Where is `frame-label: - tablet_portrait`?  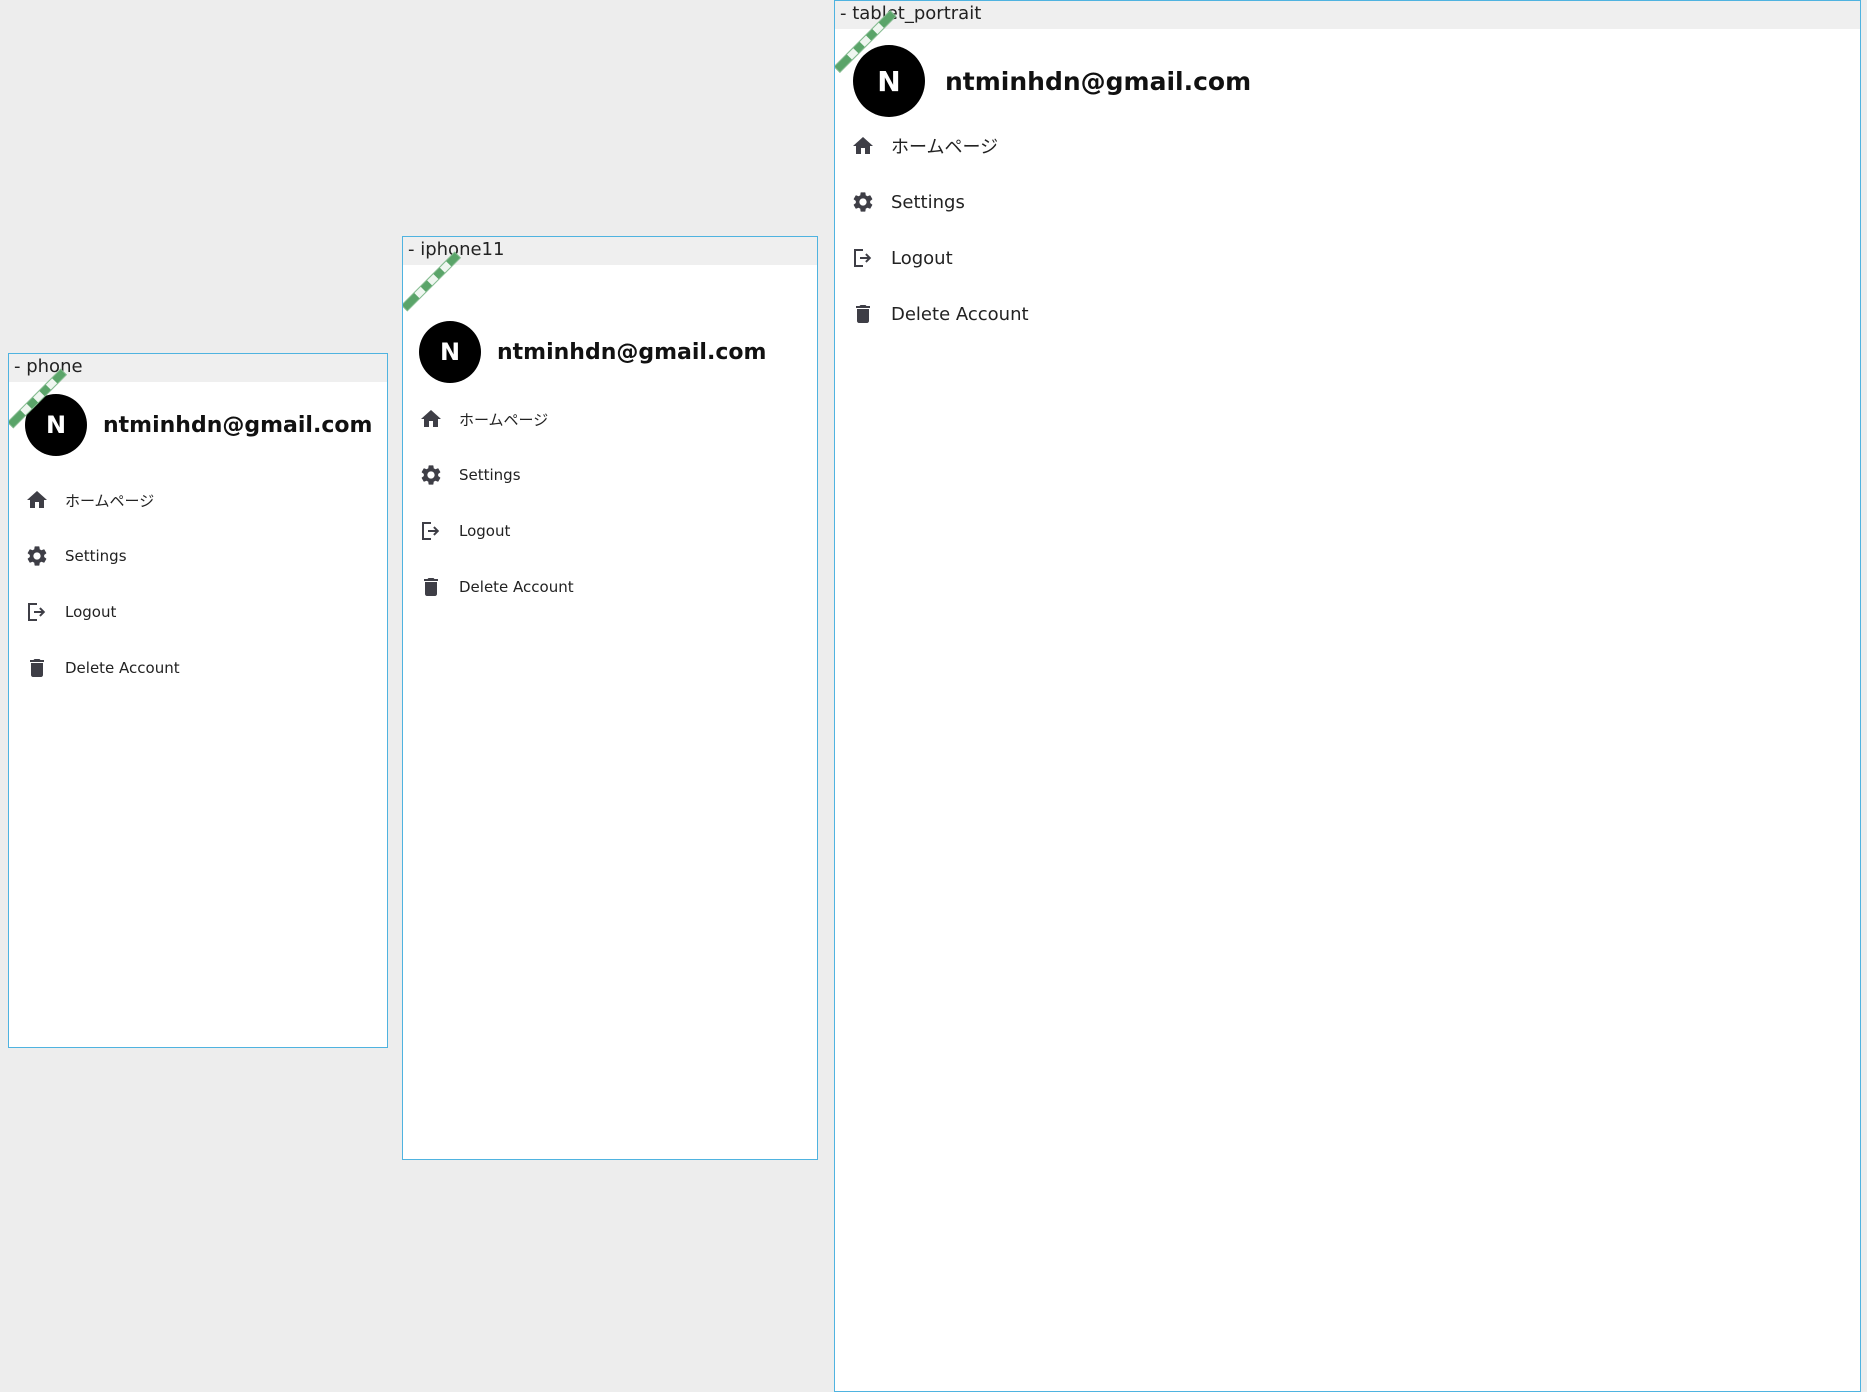 frame-label: - tablet_portrait is located at coordinates (1347, 15).